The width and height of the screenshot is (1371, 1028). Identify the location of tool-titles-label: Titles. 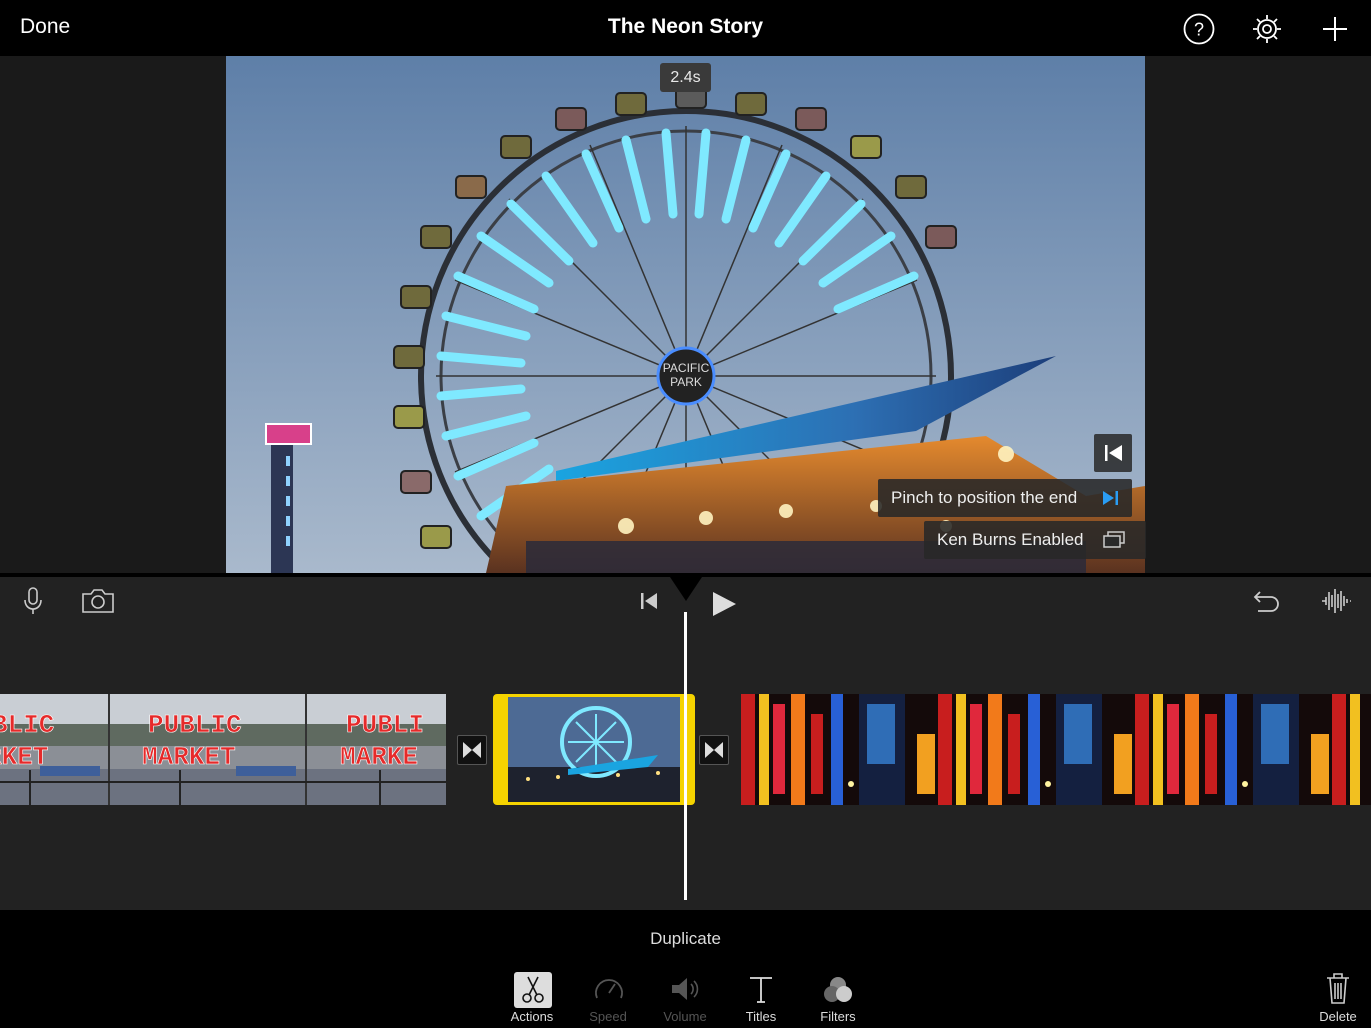
(761, 1016).